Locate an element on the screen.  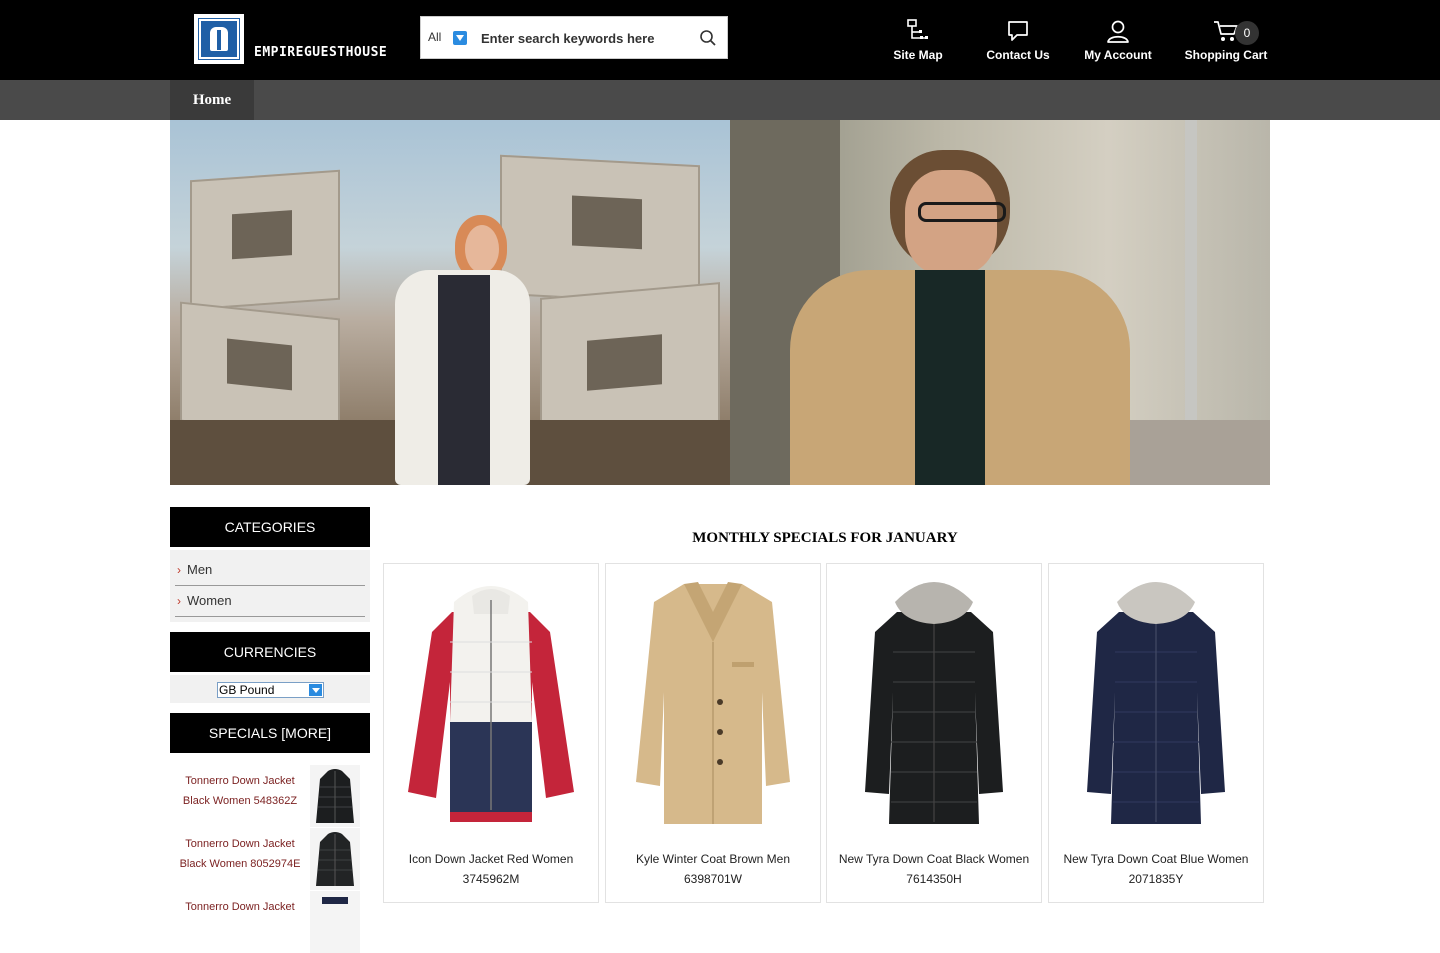
nav-my-account: My Account is located at coordinates (1118, 40).